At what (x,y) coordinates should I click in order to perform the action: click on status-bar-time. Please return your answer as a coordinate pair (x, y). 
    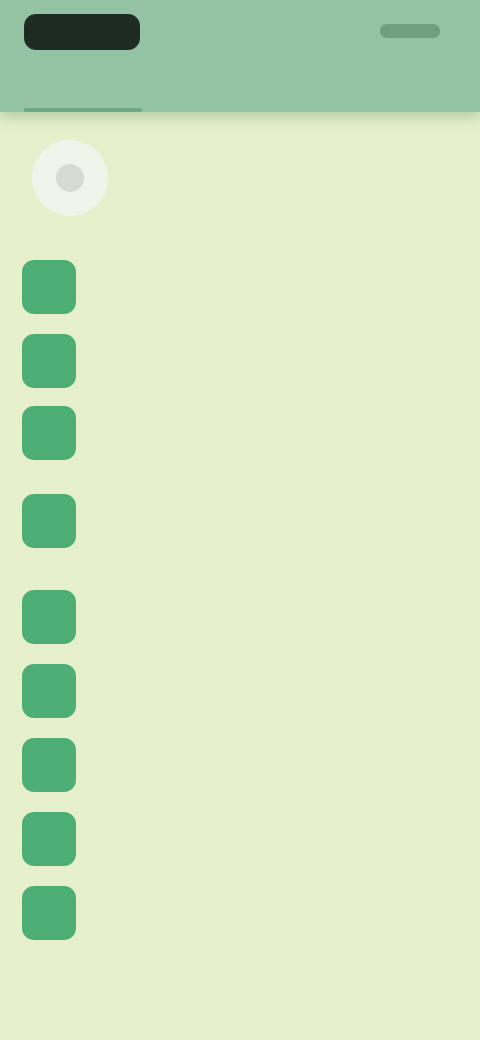
    Looking at the image, I should click on (82, 32).